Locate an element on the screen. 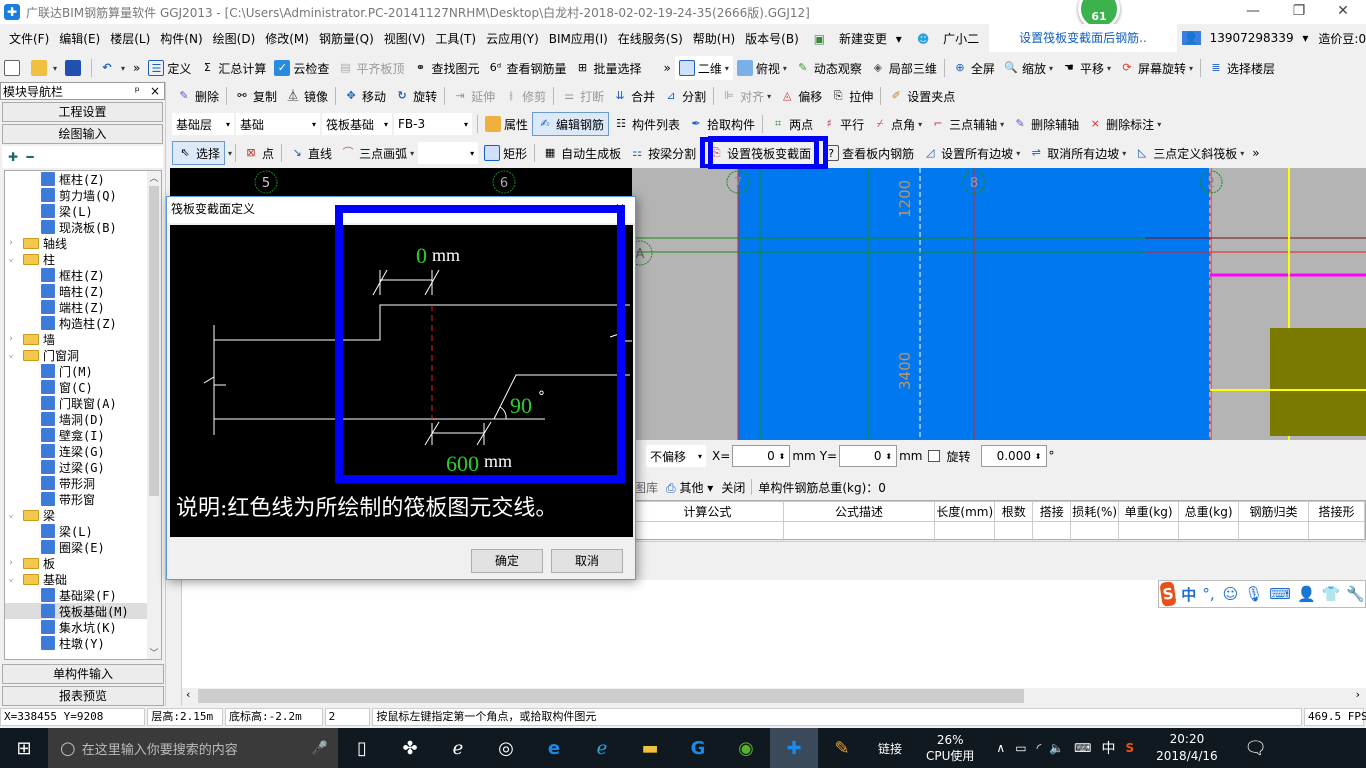  batch-select-button: ⊞ 批量选择 is located at coordinates (607, 68).